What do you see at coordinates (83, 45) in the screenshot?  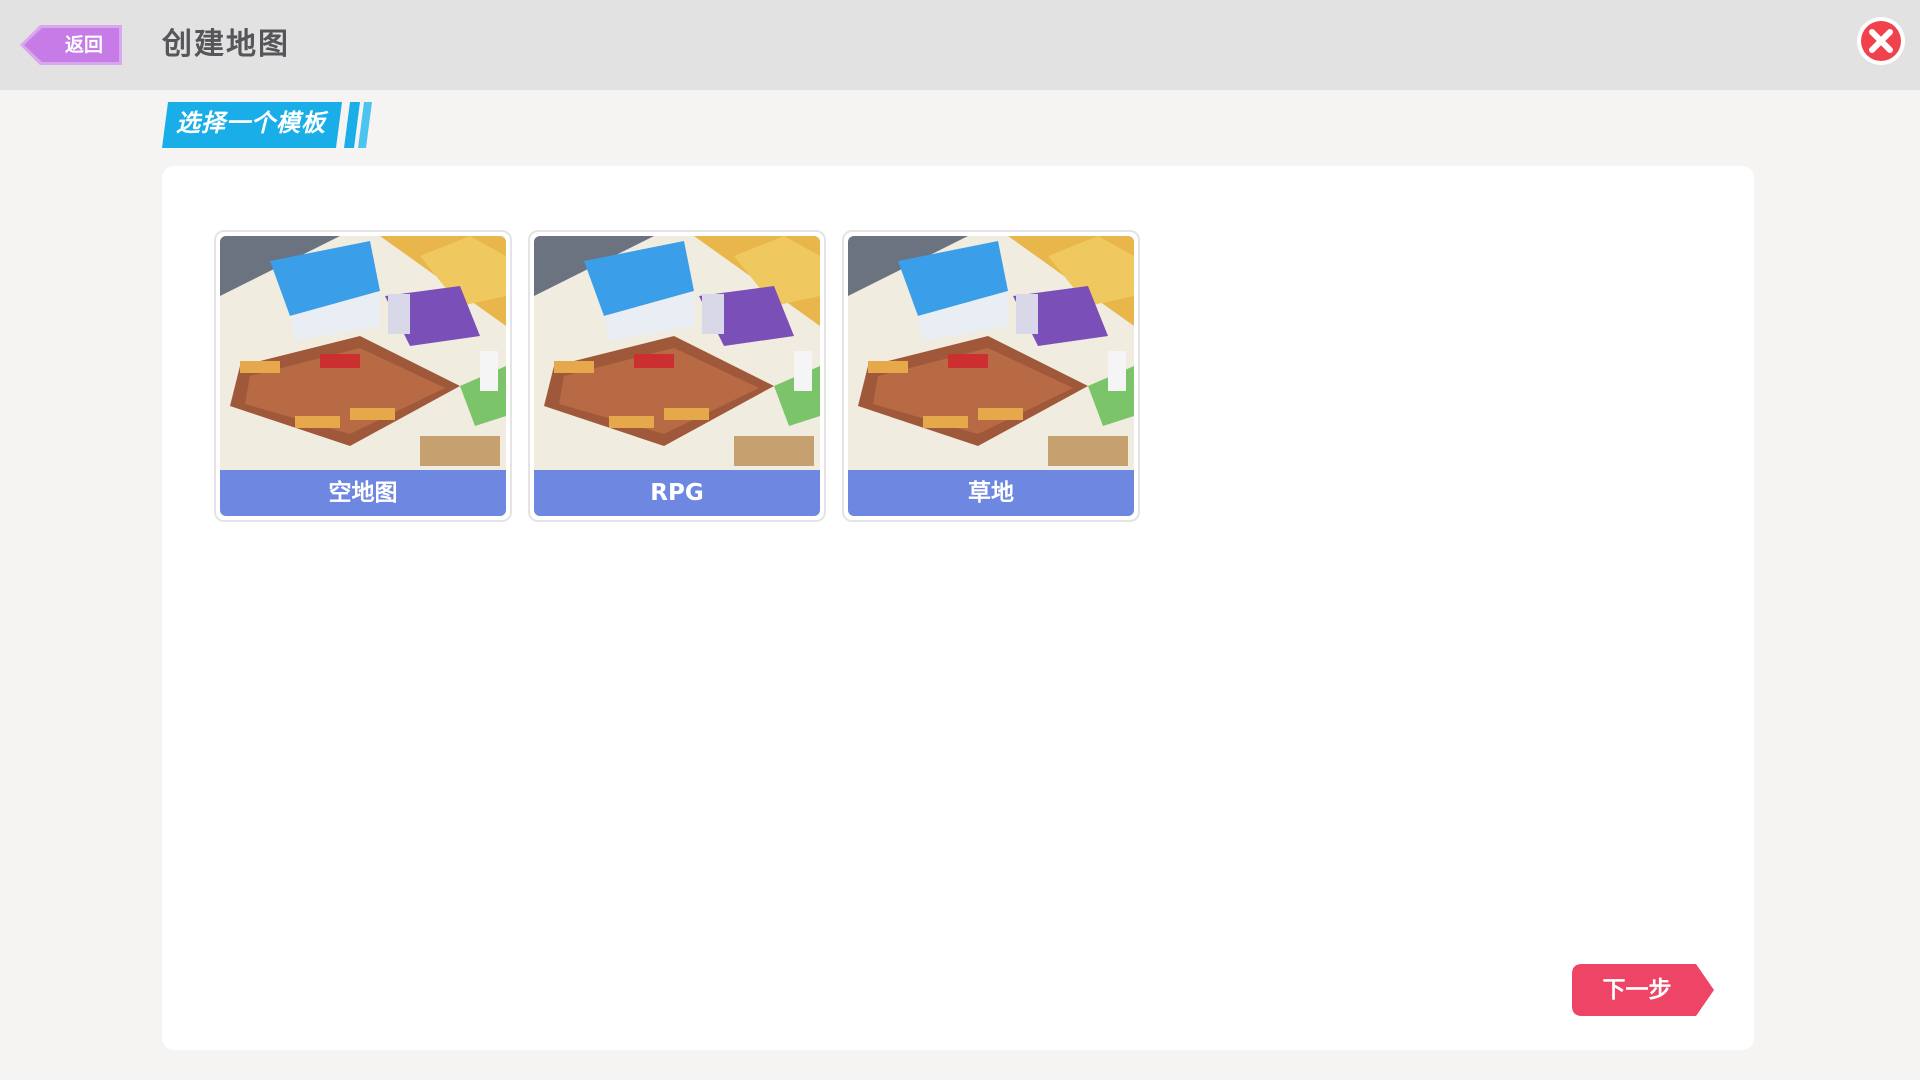 I see `back-button-label: 返回` at bounding box center [83, 45].